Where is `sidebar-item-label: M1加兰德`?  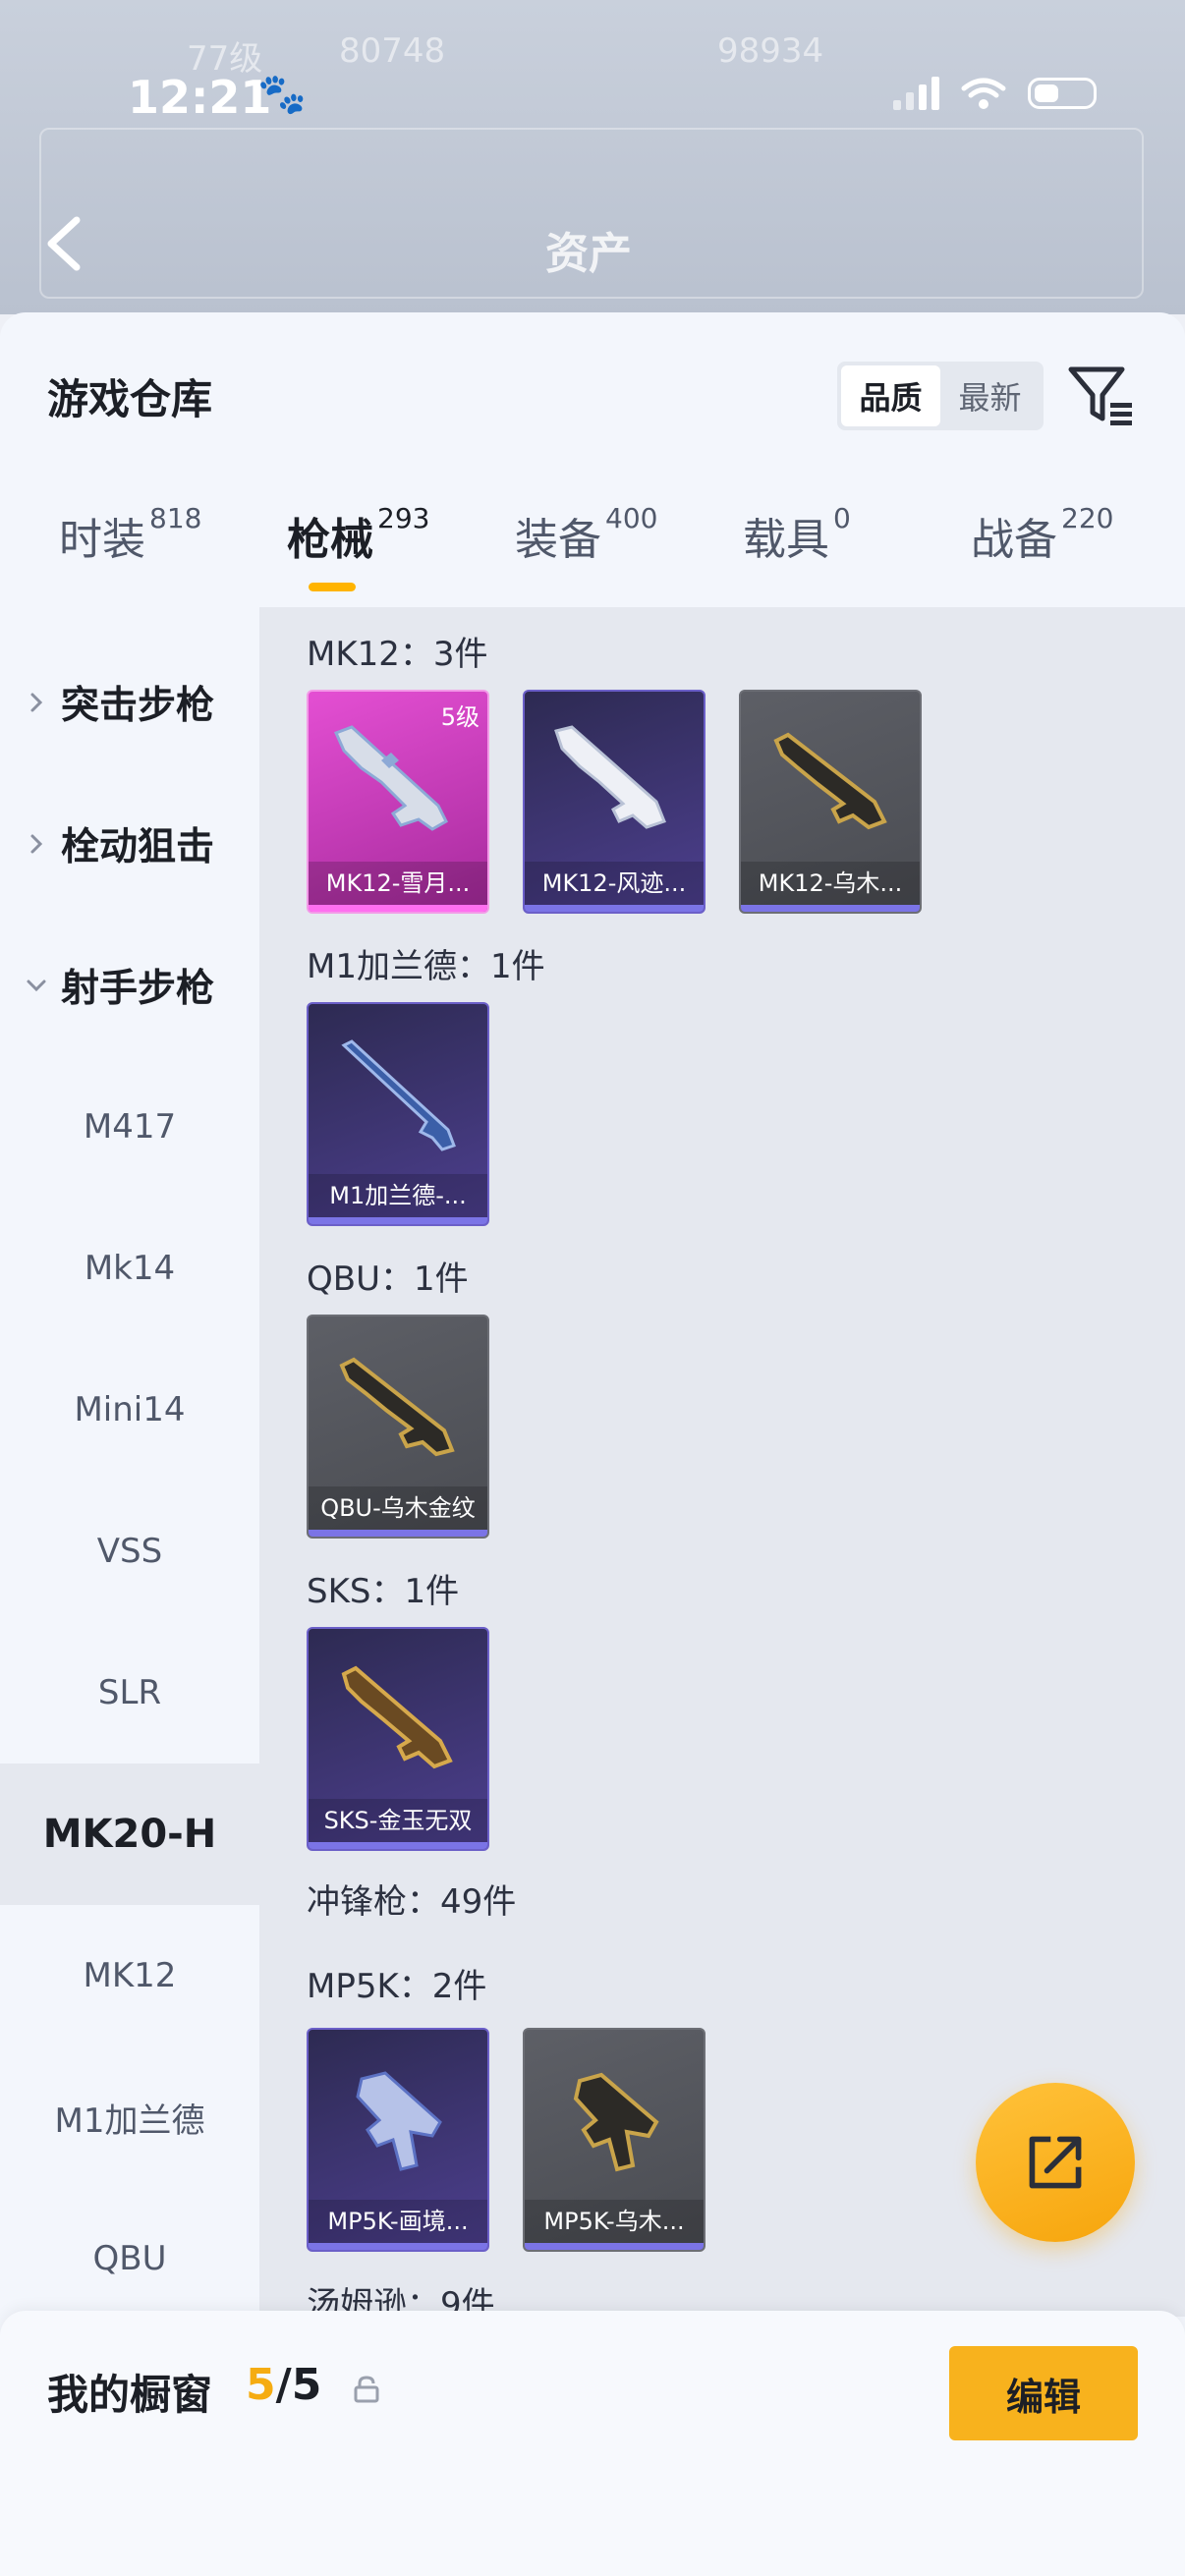 sidebar-item-label: M1加兰德 is located at coordinates (130, 2120).